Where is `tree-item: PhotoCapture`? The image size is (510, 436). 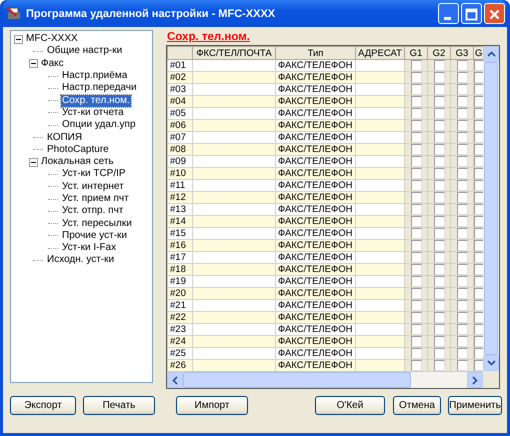
tree-item: PhotoCapture is located at coordinates (78, 150).